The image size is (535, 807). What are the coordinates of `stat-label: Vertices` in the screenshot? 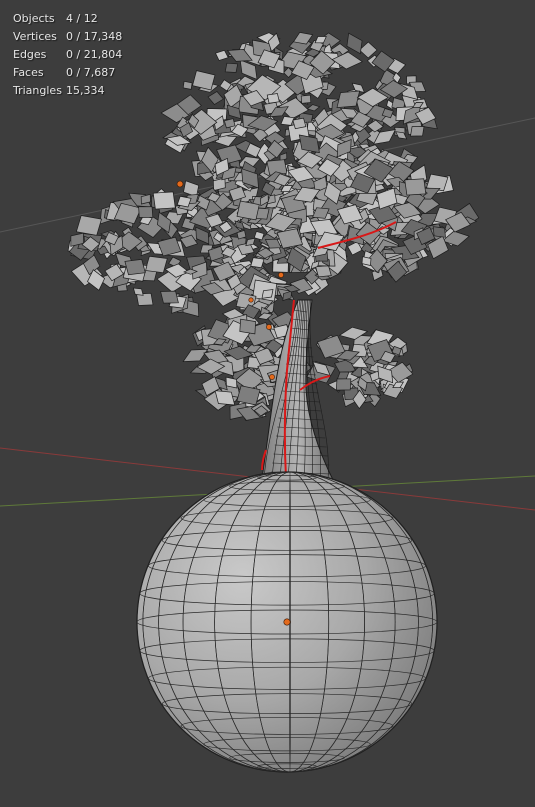 It's located at (35, 36).